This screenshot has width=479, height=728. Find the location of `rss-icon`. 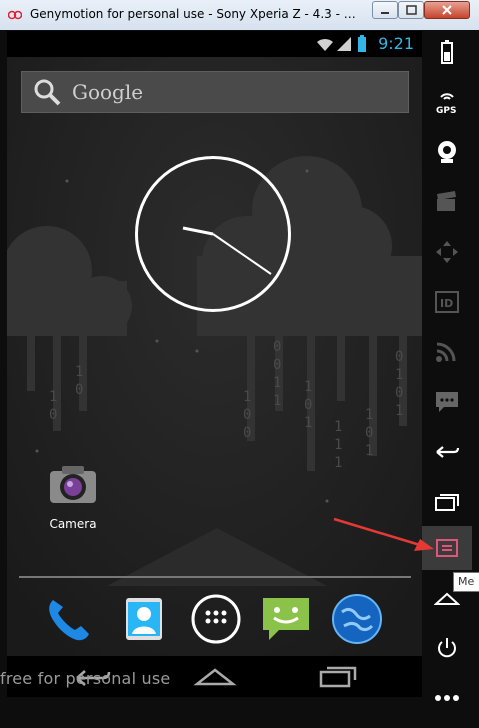

rss-icon is located at coordinates (446, 352).